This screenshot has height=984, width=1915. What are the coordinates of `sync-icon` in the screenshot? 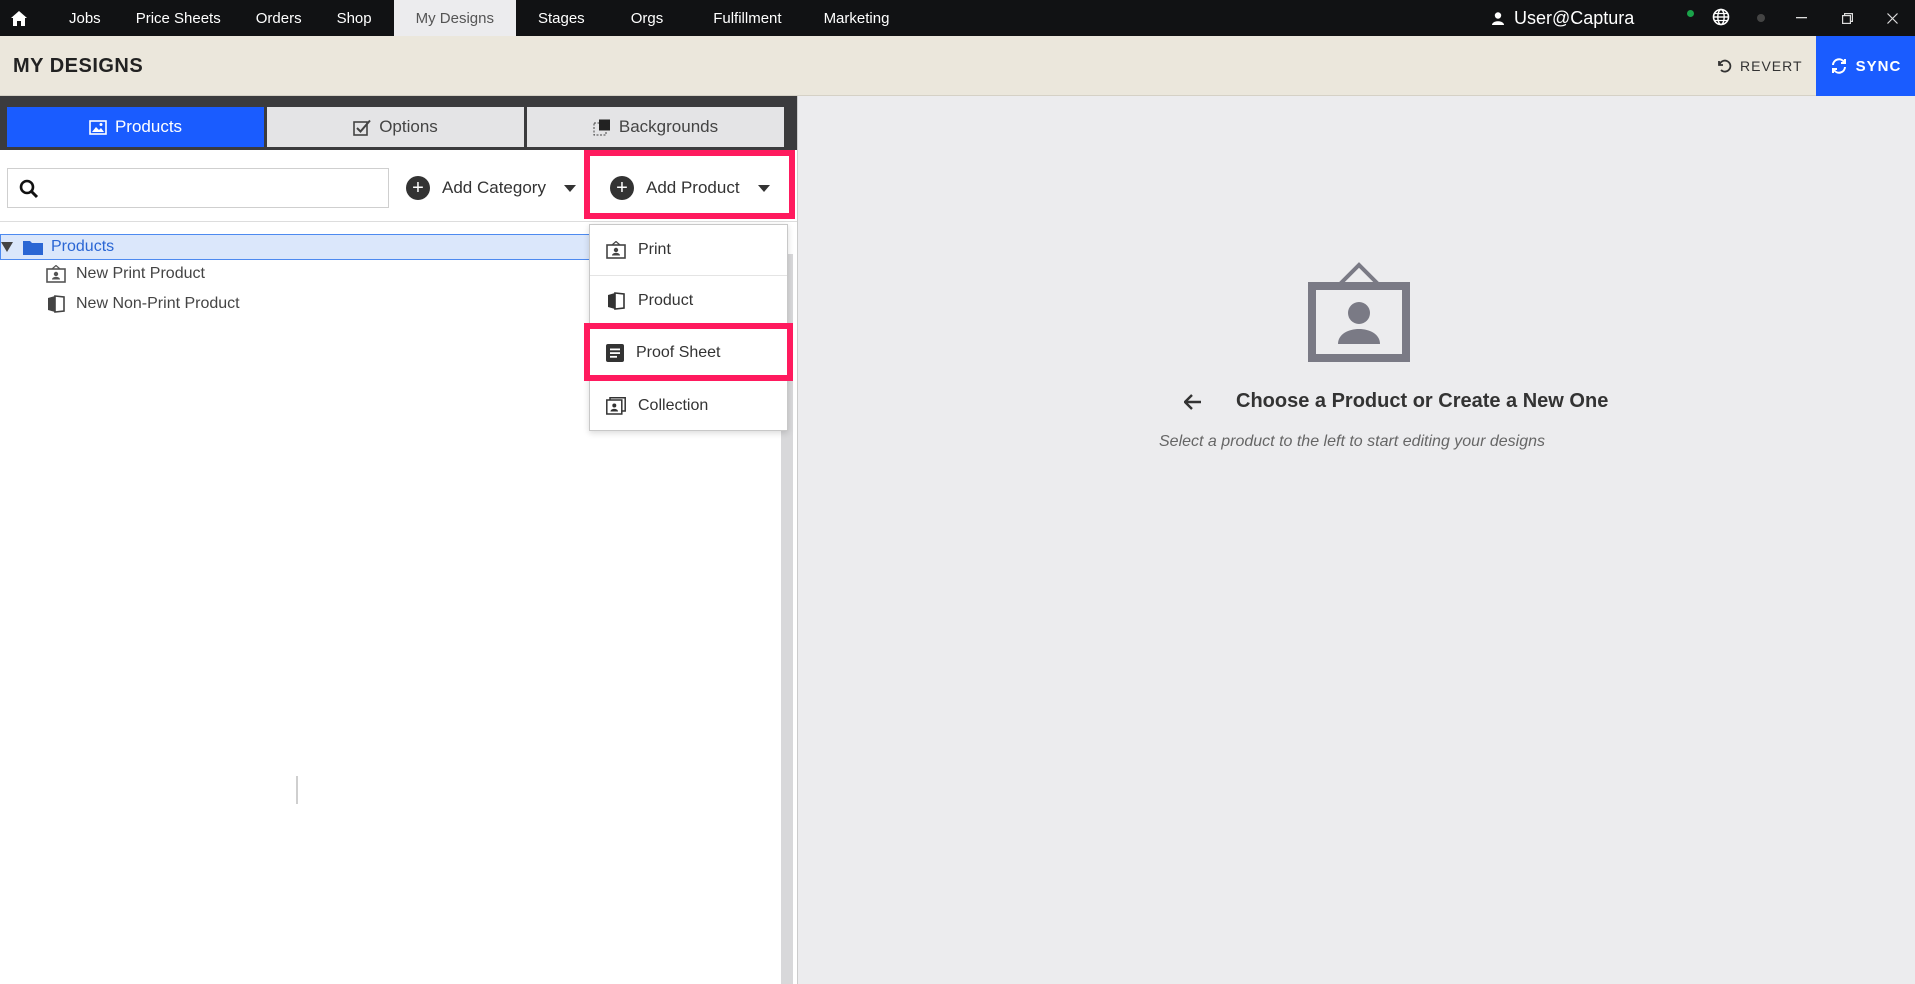 It's located at (1838, 66).